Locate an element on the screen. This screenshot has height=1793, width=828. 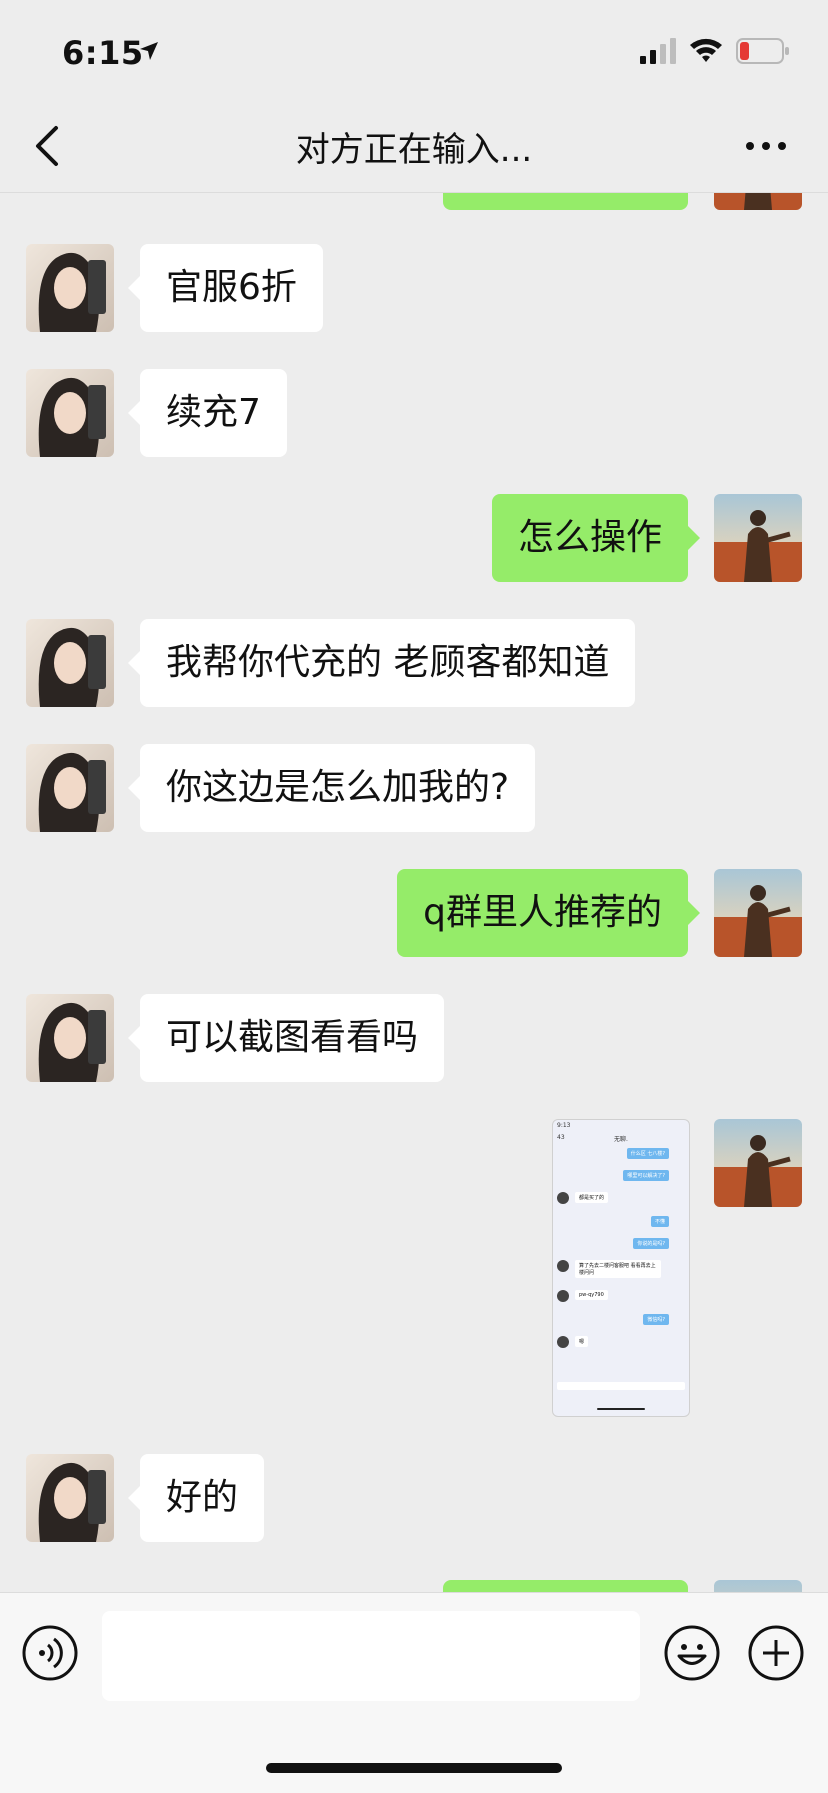
thumb-msg: 微信吗? is located at coordinates (656, 1319).